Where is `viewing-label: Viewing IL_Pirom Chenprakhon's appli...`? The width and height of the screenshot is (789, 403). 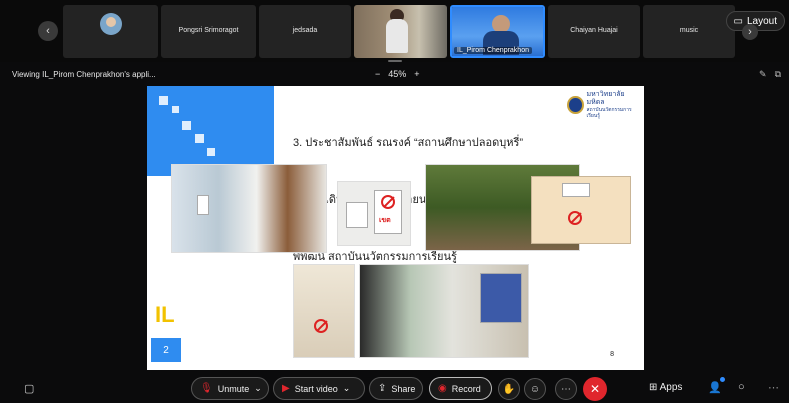 viewing-label: Viewing IL_Pirom Chenprakhon's appli... is located at coordinates (84, 74).